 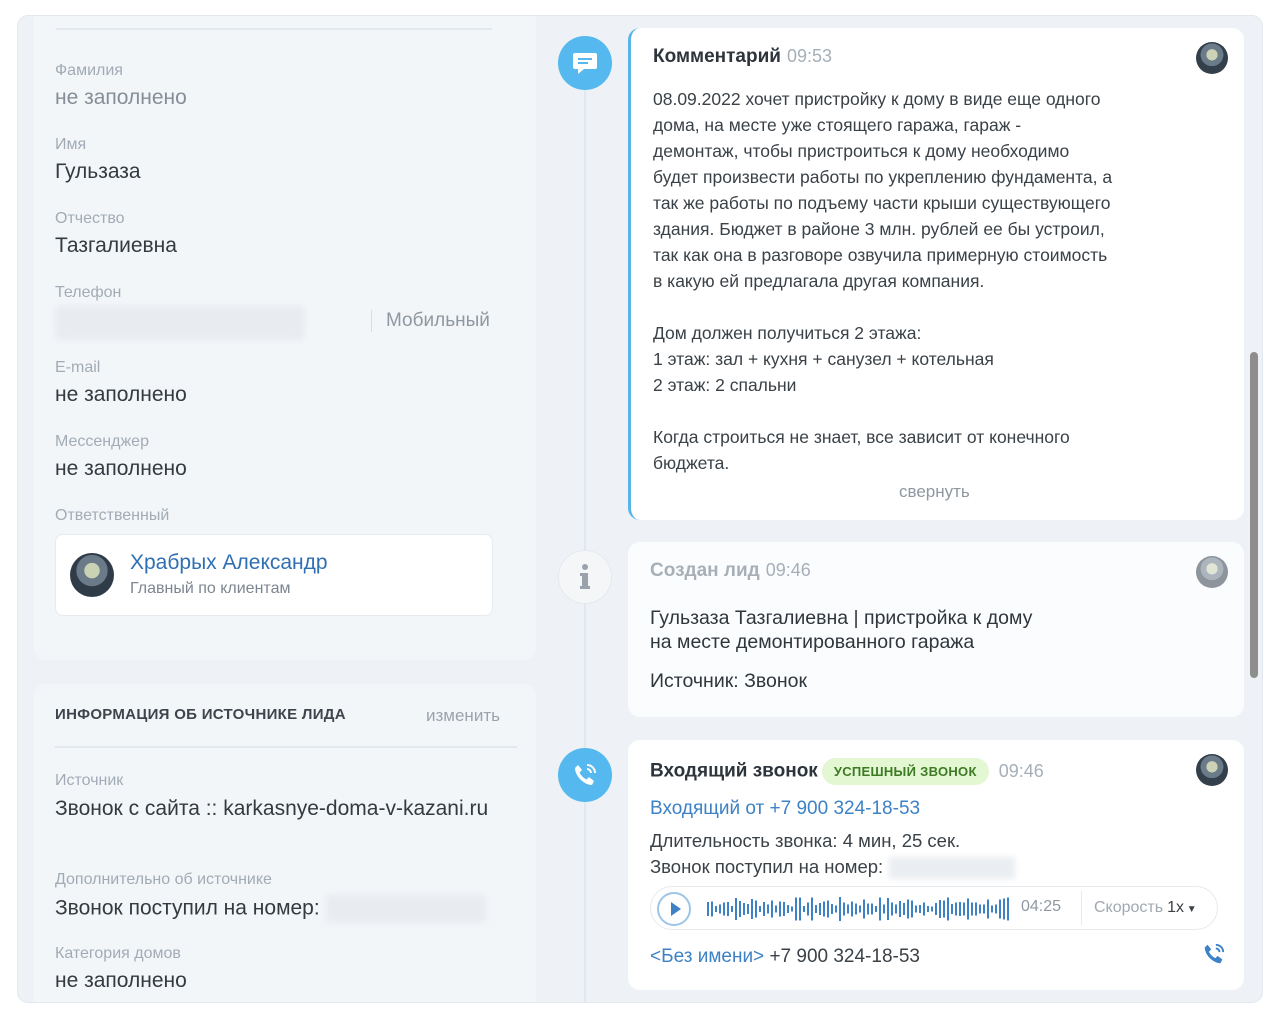 What do you see at coordinates (805, 840) in the screenshot?
I see `call-duration: Длительность звонка: 4 мин, 25 сек.` at bounding box center [805, 840].